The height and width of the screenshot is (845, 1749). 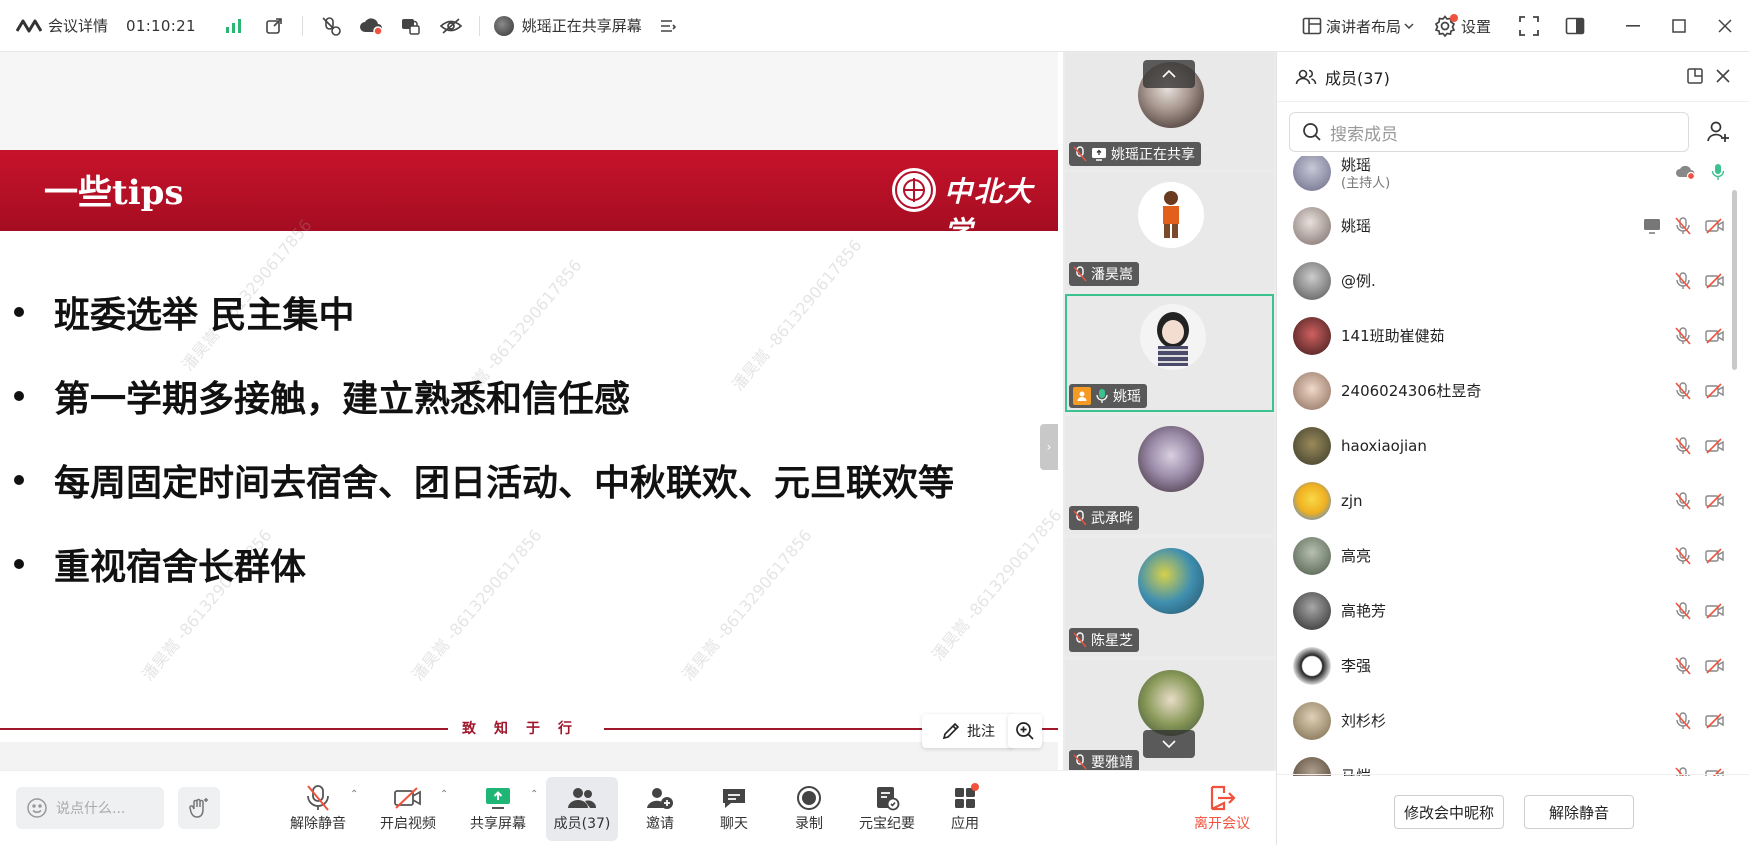 I want to click on annotate-button: 批注, so click(x=968, y=731).